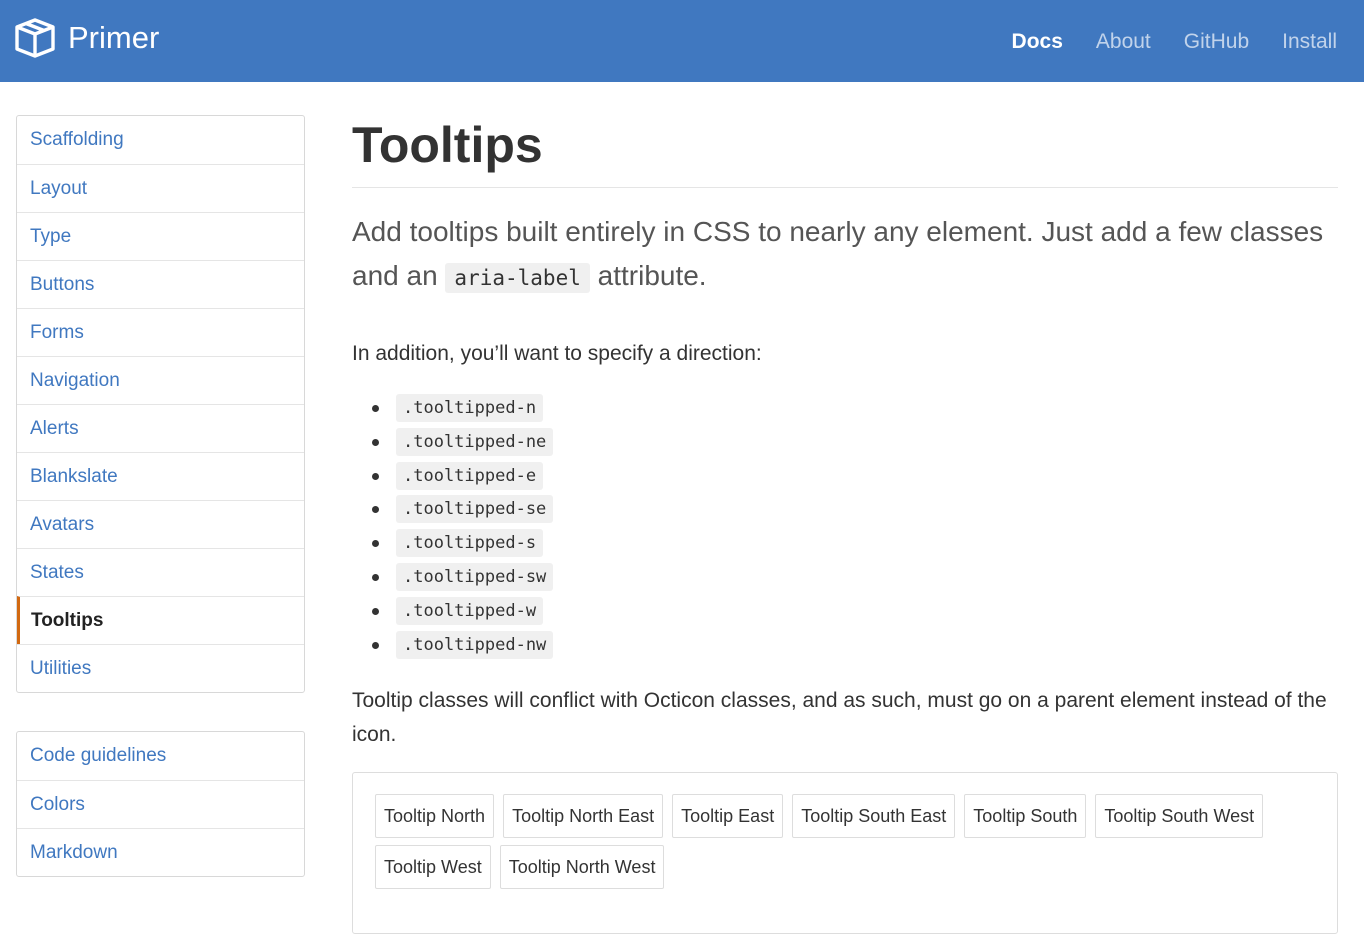 This screenshot has width=1364, height=934. Describe the element at coordinates (1025, 816) in the screenshot. I see `tooltip-south-button: Tooltip South` at that location.